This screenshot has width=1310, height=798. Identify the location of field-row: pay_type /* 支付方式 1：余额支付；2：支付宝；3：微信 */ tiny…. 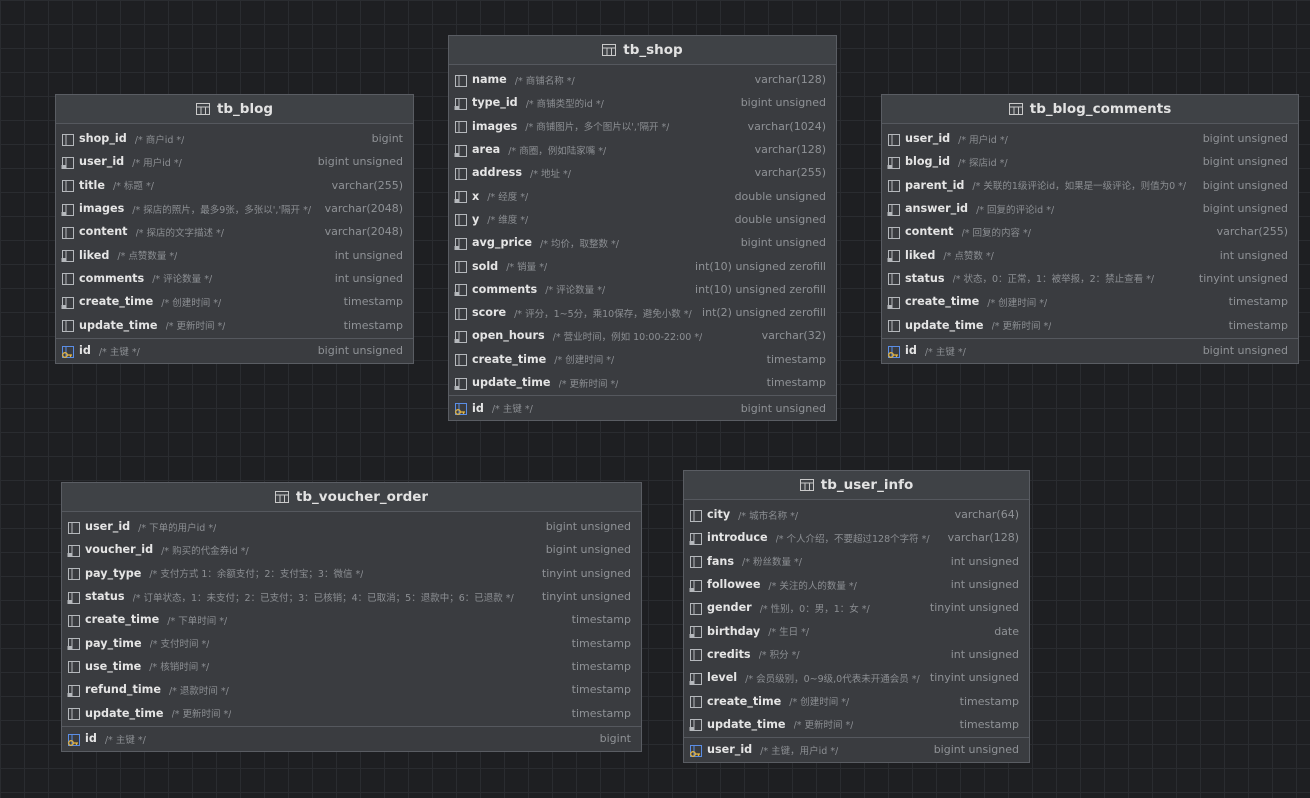
(351, 573).